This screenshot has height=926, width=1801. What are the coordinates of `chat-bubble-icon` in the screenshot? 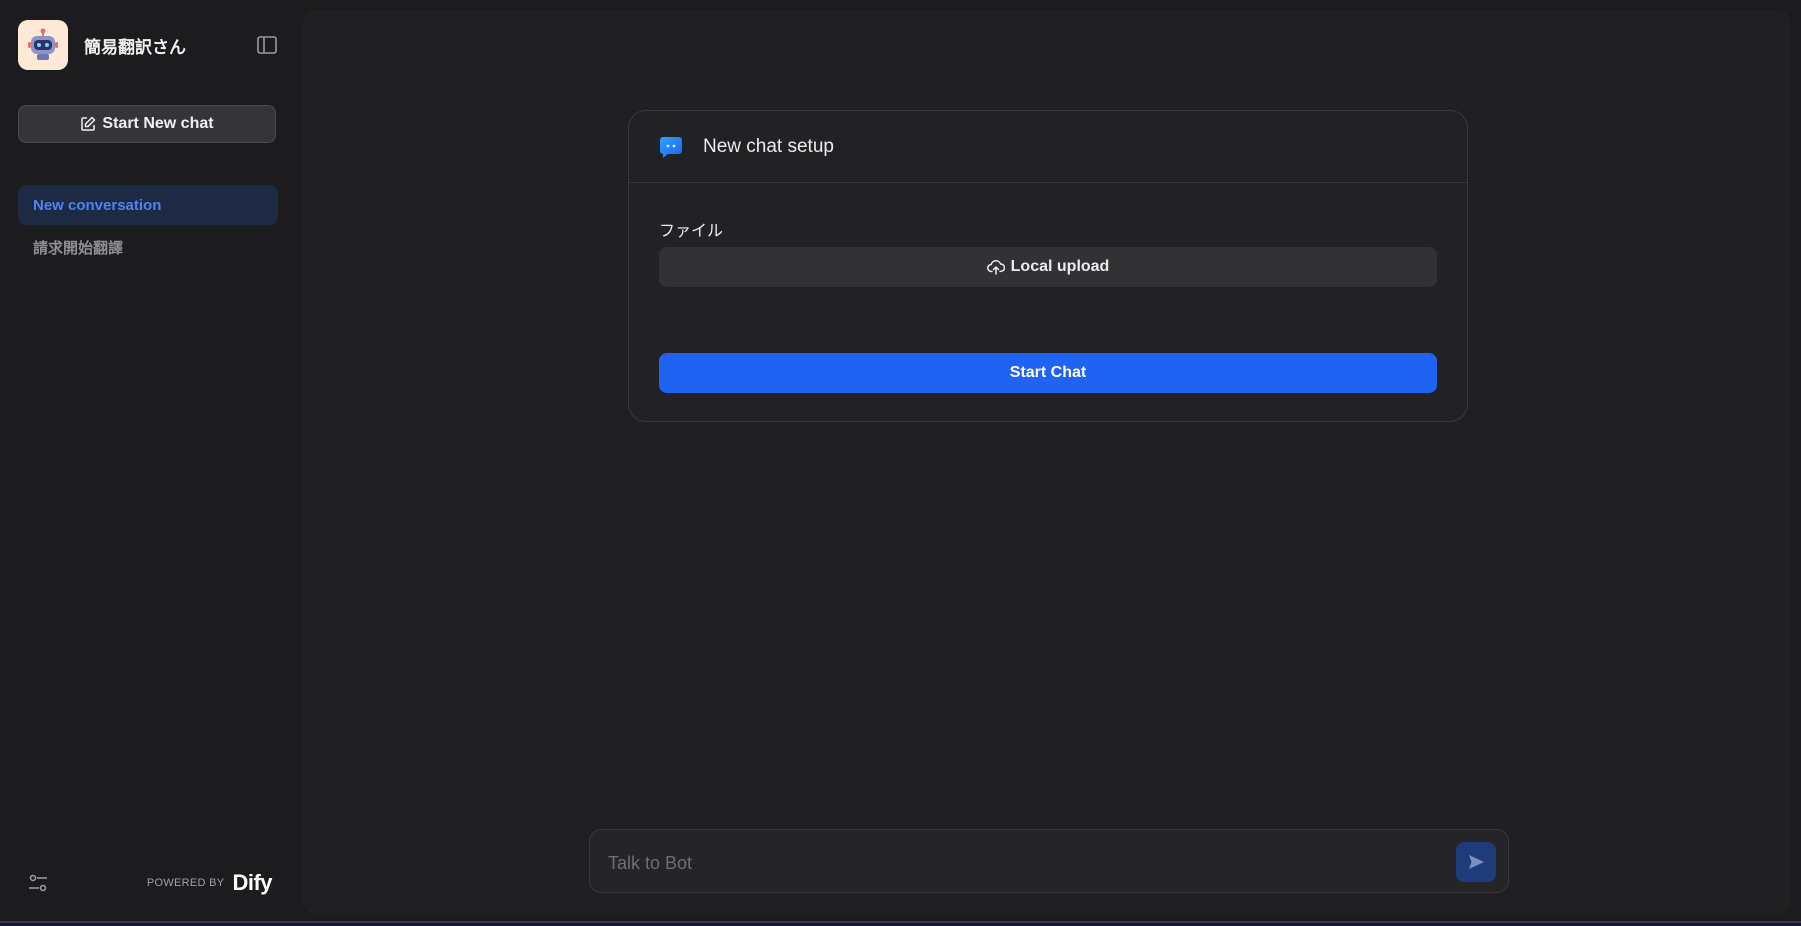 It's located at (671, 147).